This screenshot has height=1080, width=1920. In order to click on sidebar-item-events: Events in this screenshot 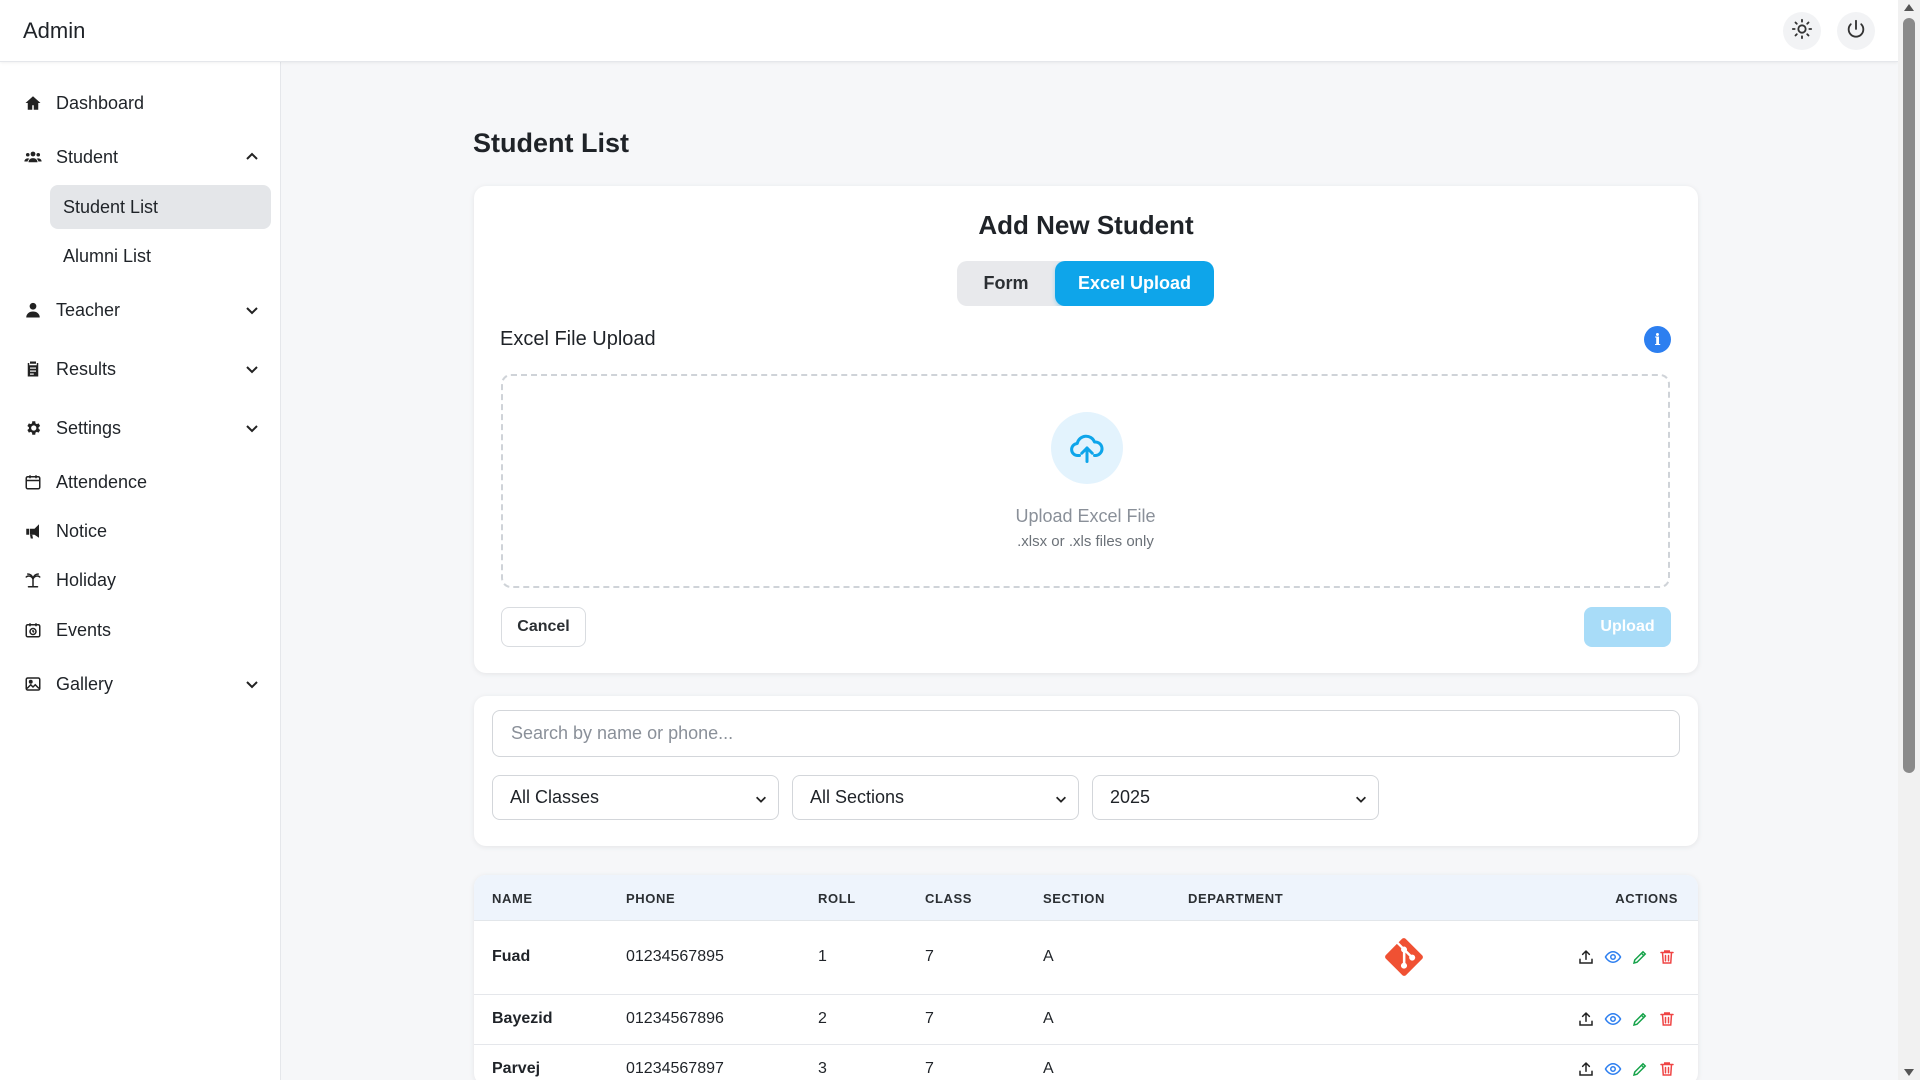, I will do `click(142, 630)`.